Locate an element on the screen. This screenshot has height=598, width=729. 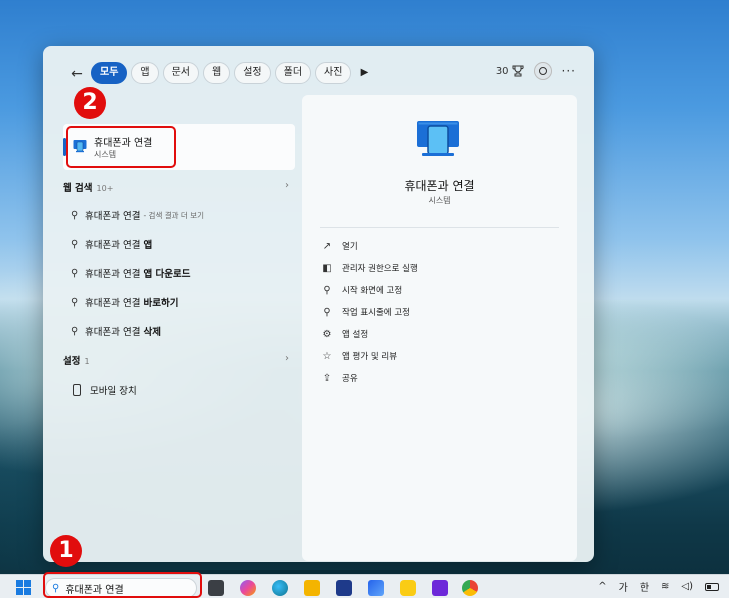
profile-button is located at coordinates (542, 71).